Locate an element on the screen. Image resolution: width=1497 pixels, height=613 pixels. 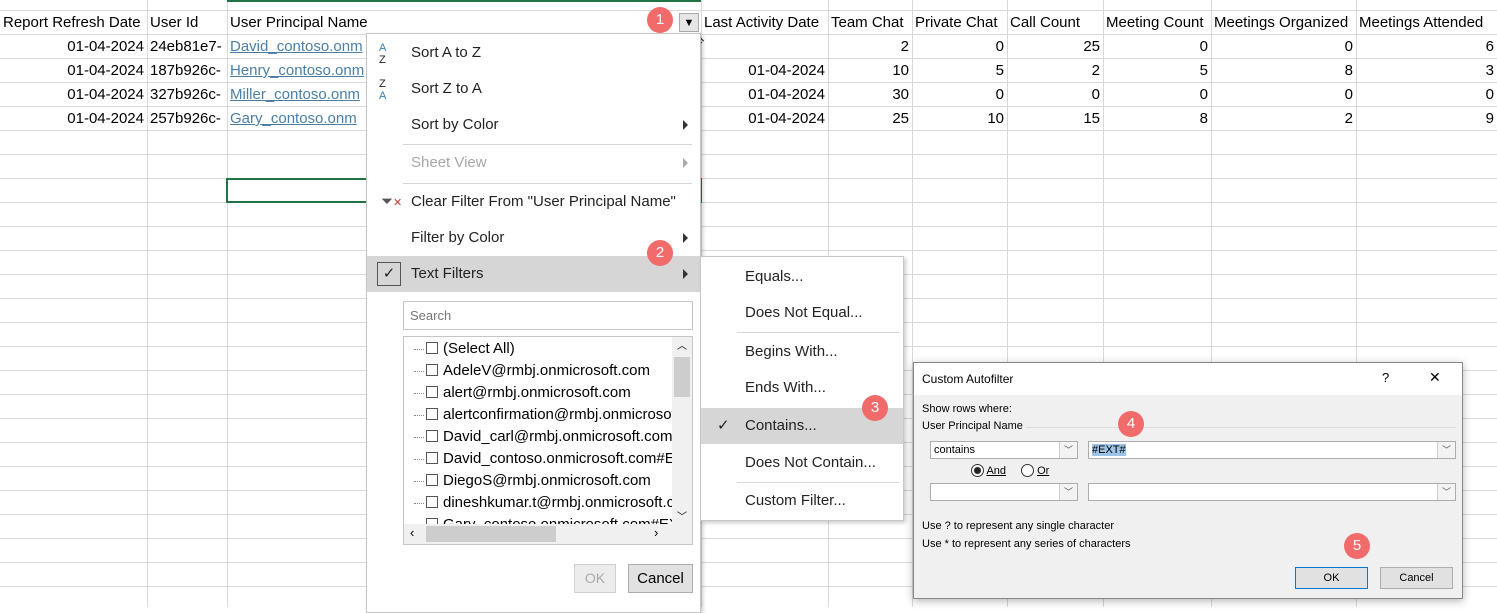
table-cell: 327b926c- is located at coordinates (185, 94).